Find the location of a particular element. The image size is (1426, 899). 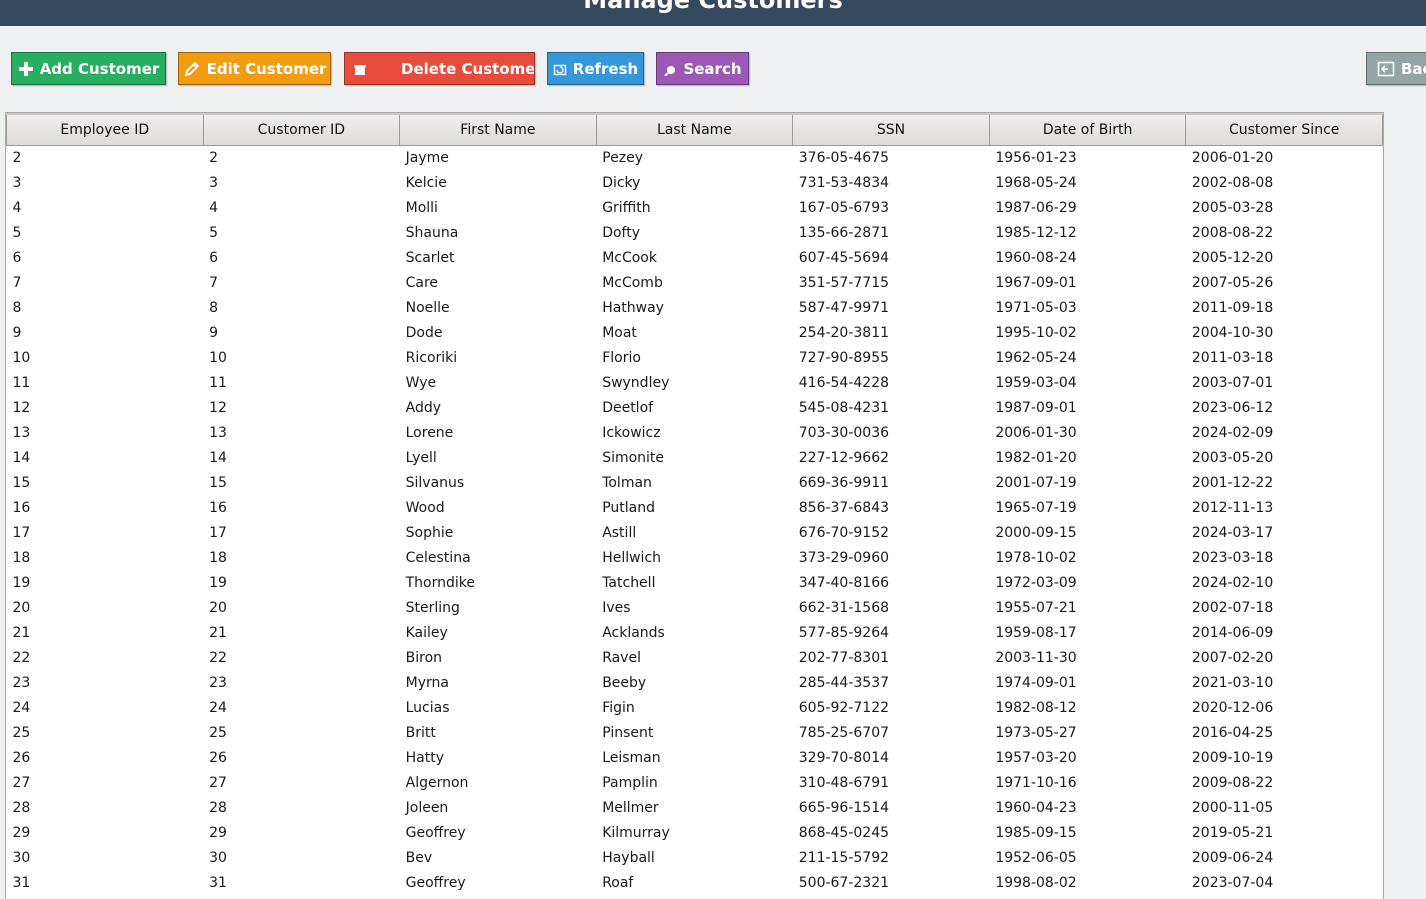

table-cell: 20 is located at coordinates (218, 608).